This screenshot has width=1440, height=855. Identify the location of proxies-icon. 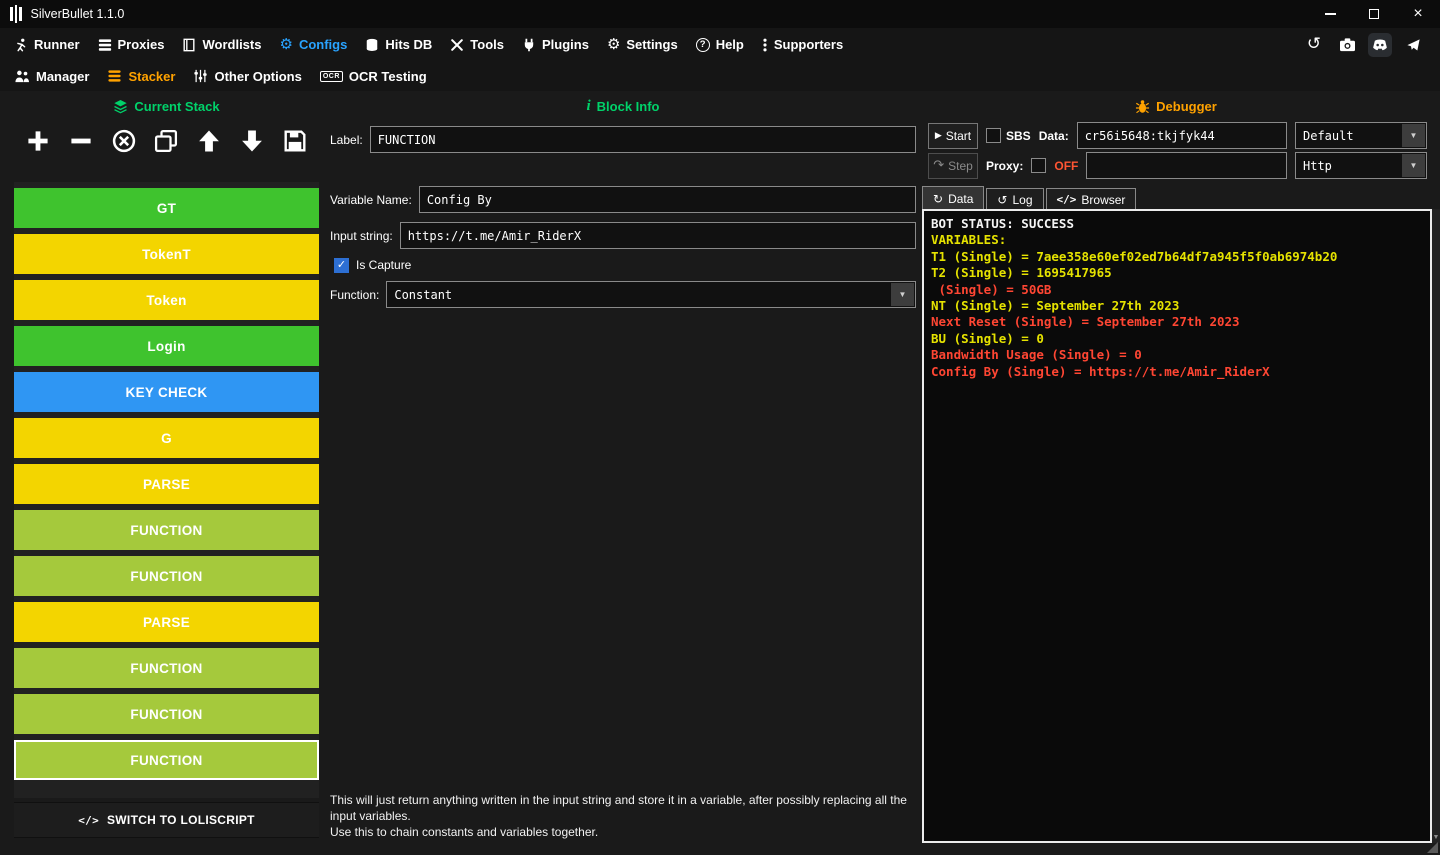
(105, 45).